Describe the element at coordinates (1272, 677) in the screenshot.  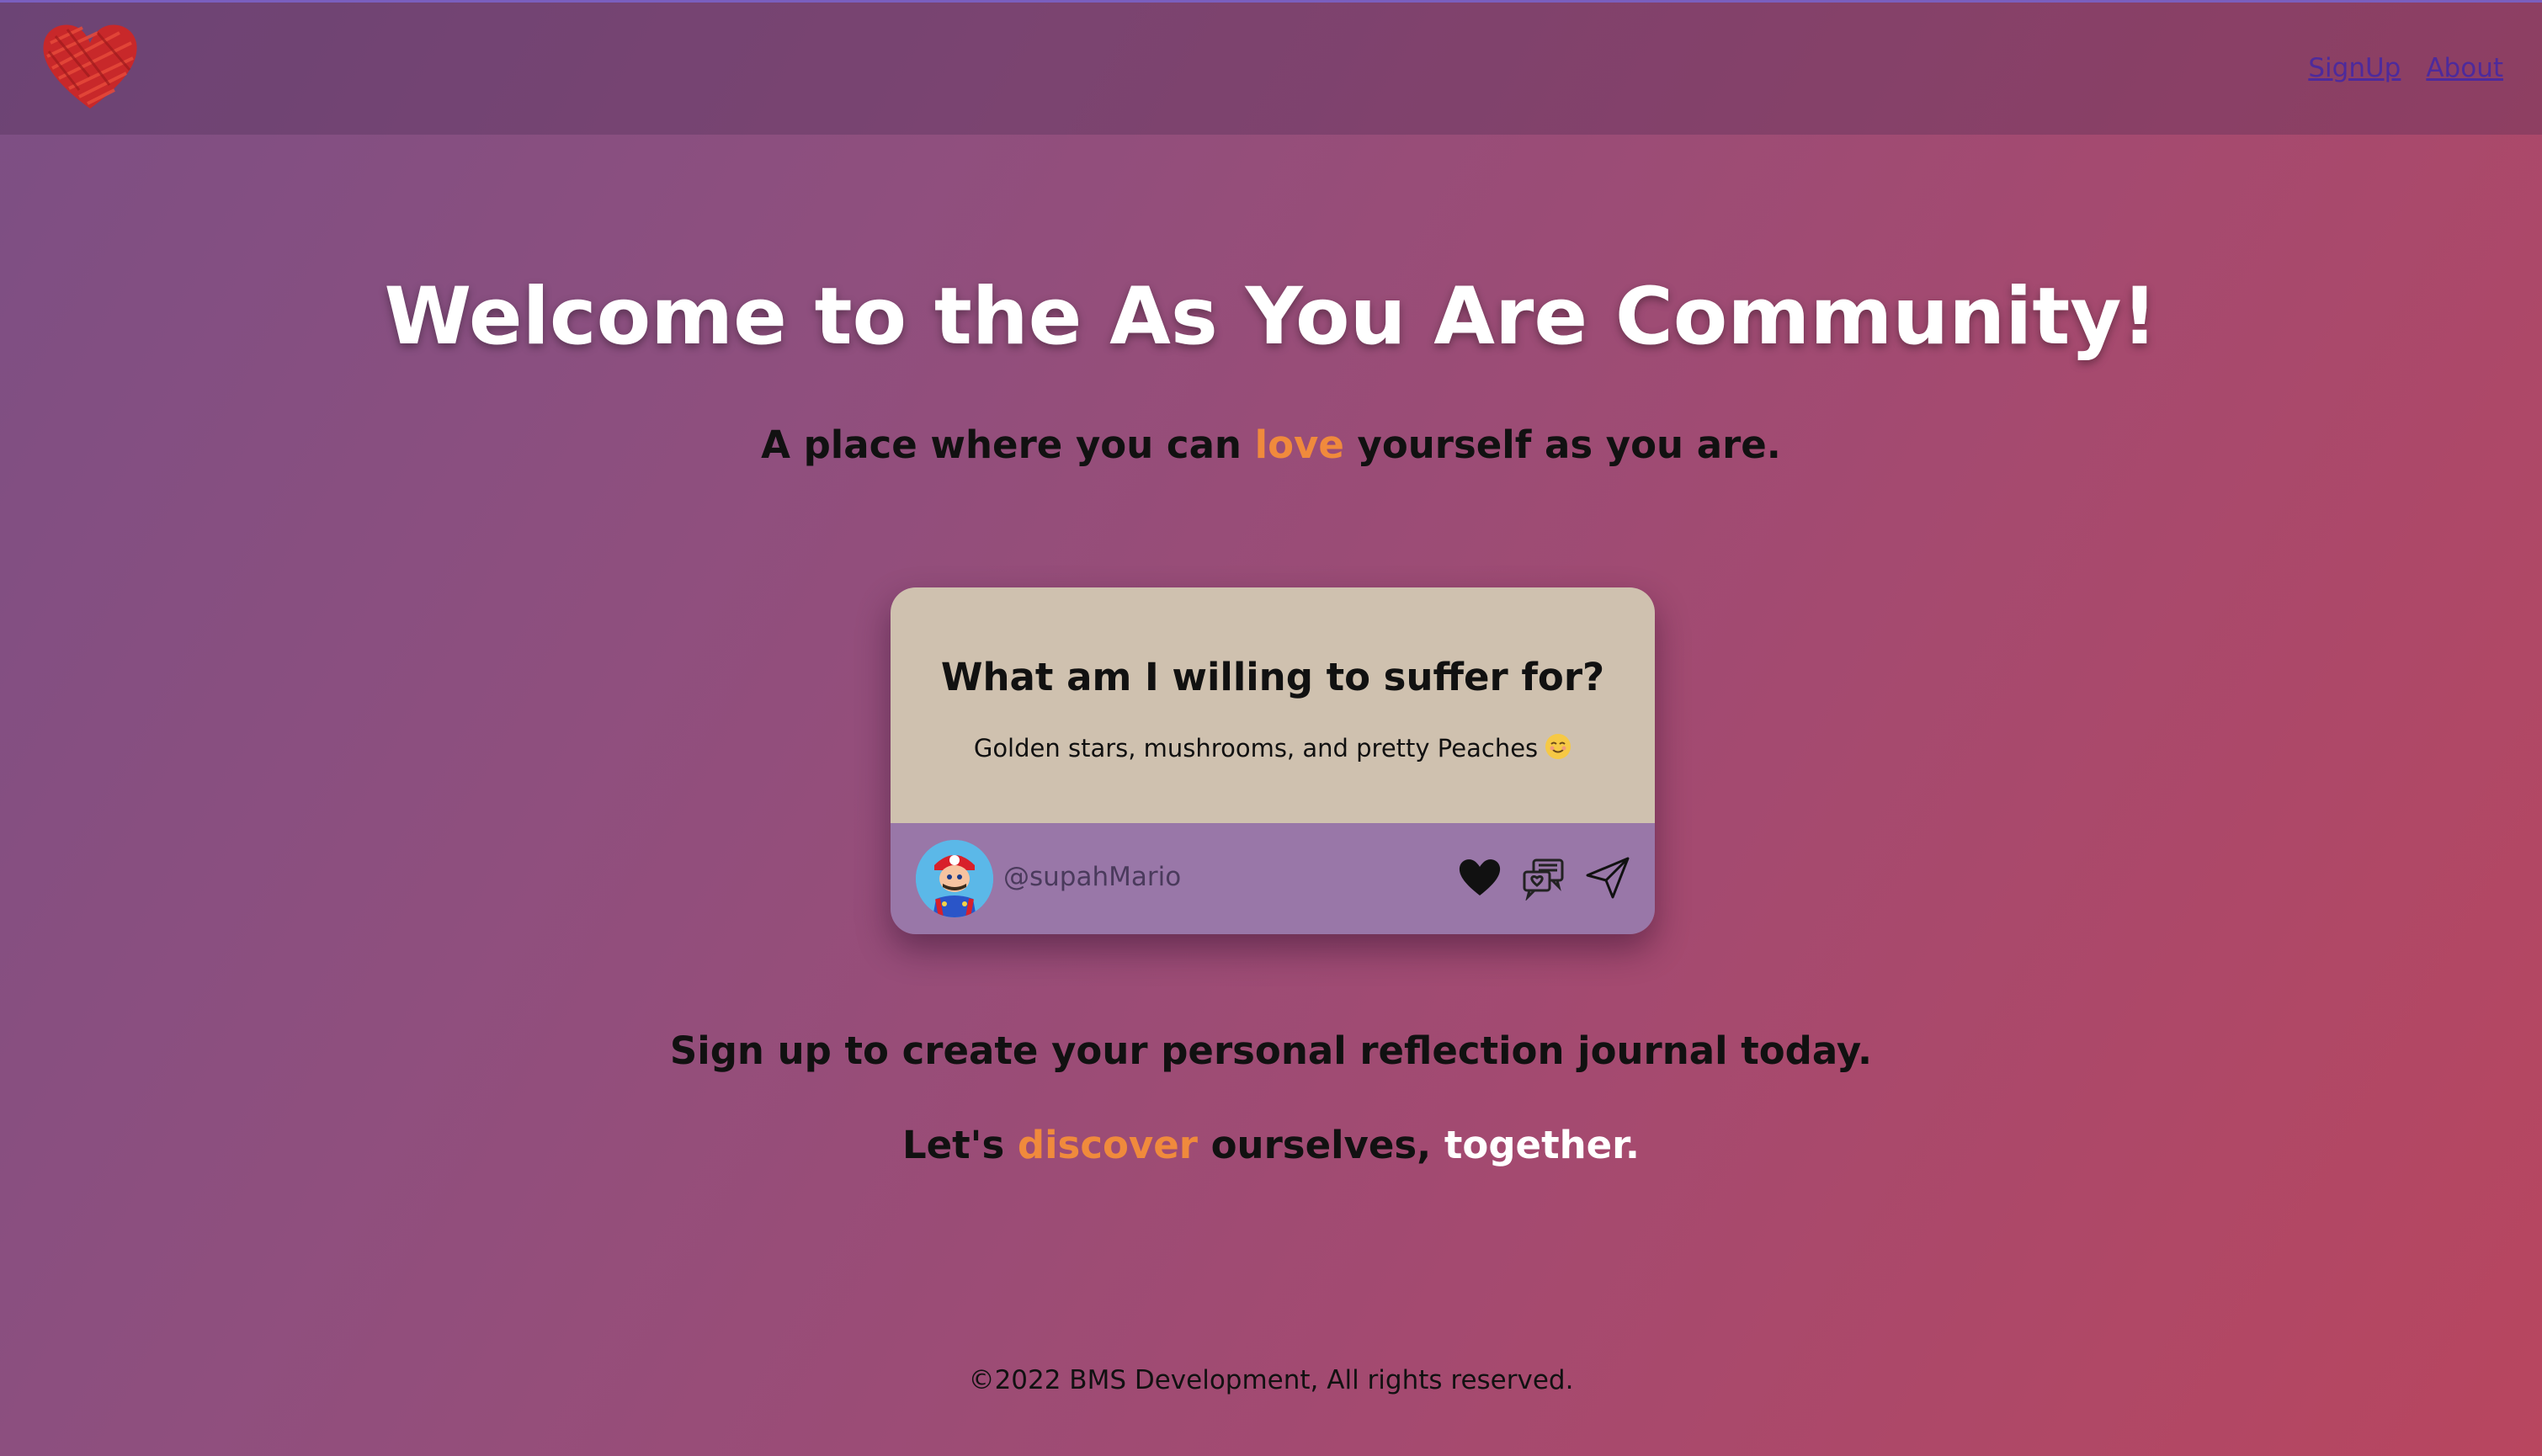
I see `card-question: What am I willing to suffer for?` at that location.